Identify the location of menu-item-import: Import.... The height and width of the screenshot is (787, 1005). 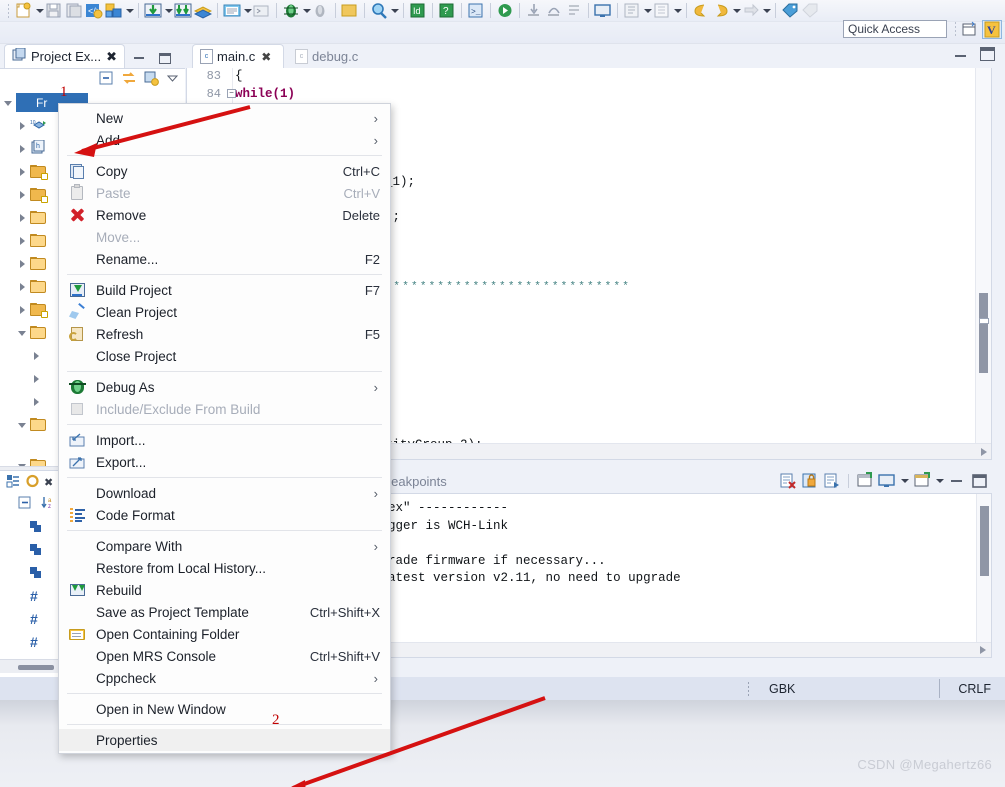
(224, 440).